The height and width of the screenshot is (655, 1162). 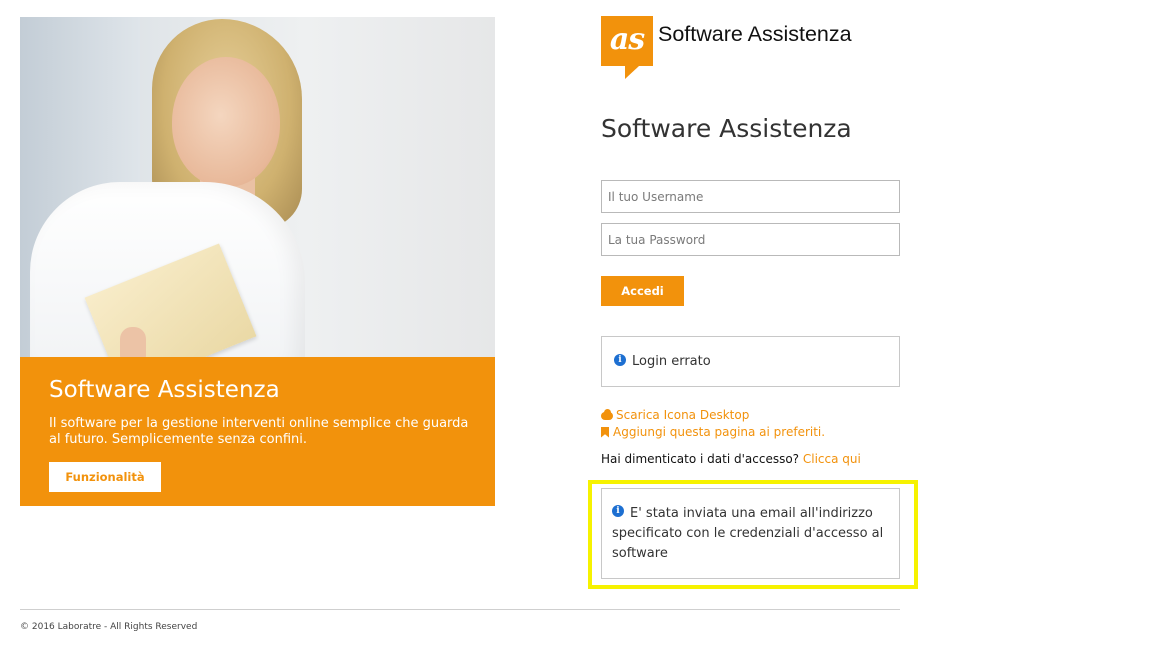 What do you see at coordinates (755, 34) in the screenshot?
I see `logo-name: Software Assistenza` at bounding box center [755, 34].